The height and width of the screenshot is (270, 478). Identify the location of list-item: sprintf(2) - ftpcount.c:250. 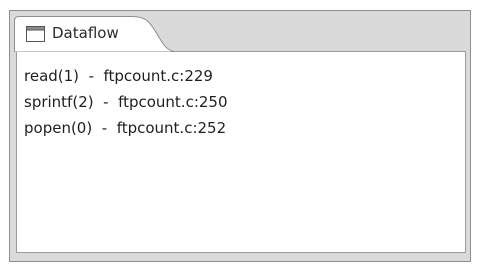
(244, 102).